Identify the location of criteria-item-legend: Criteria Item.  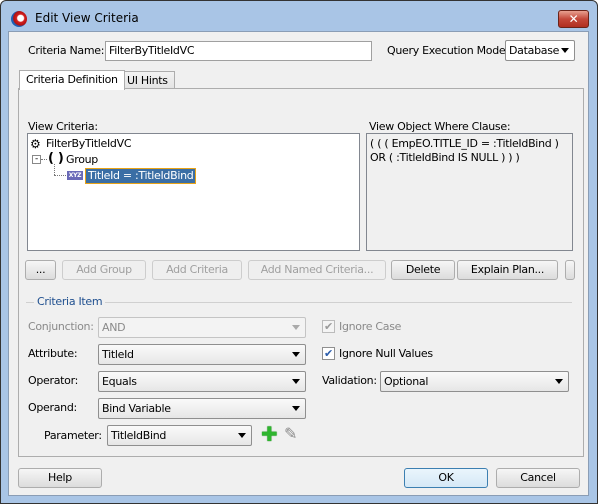
(70, 301).